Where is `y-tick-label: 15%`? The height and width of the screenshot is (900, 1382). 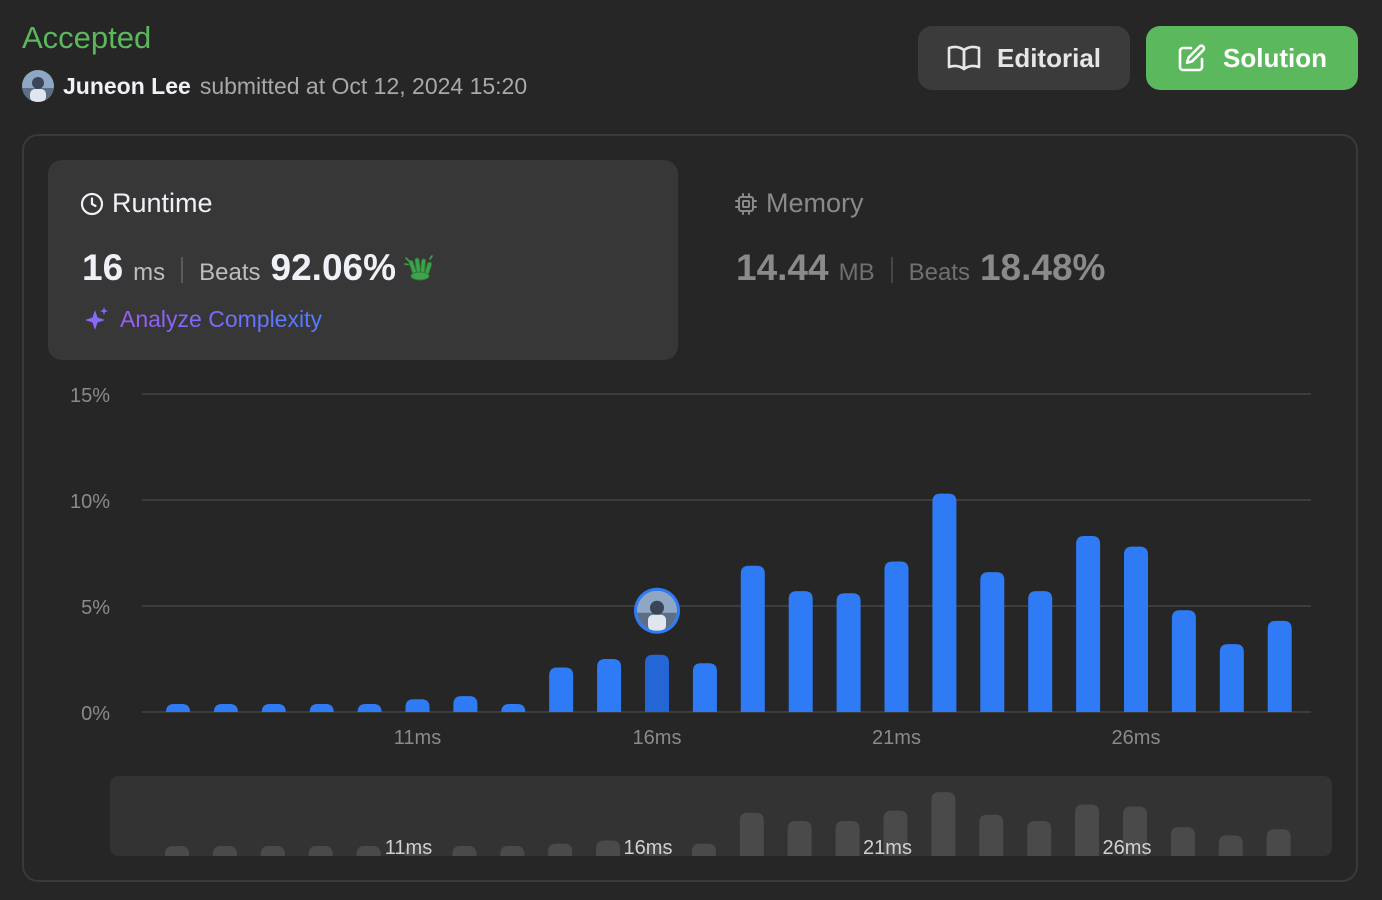
y-tick-label: 15% is located at coordinates (90, 396).